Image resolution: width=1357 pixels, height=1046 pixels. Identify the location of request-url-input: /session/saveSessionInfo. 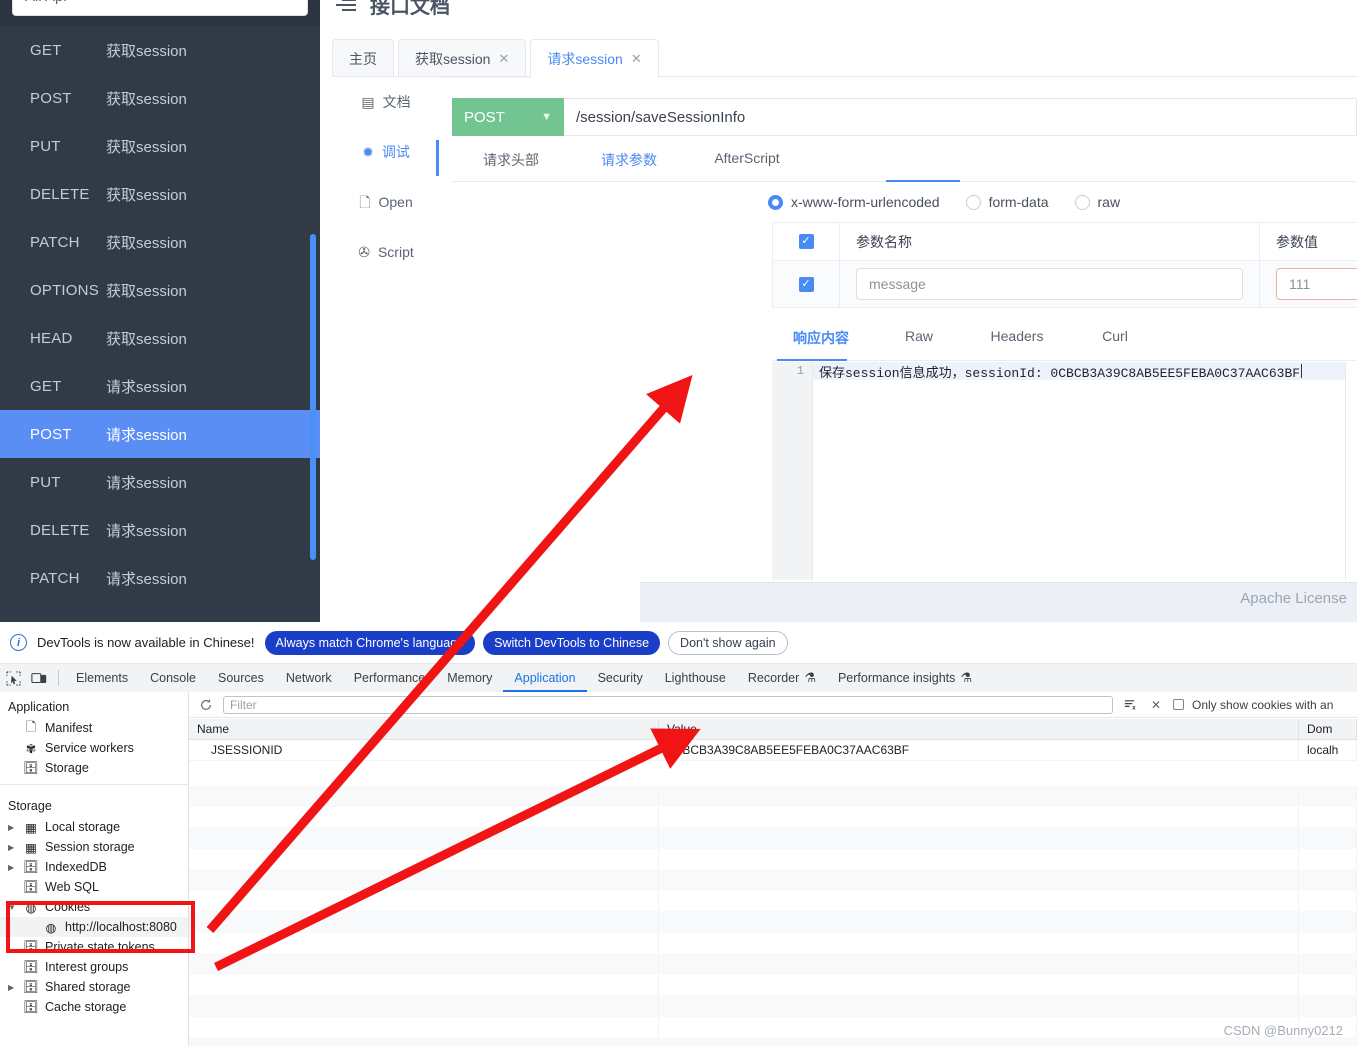
(960, 117).